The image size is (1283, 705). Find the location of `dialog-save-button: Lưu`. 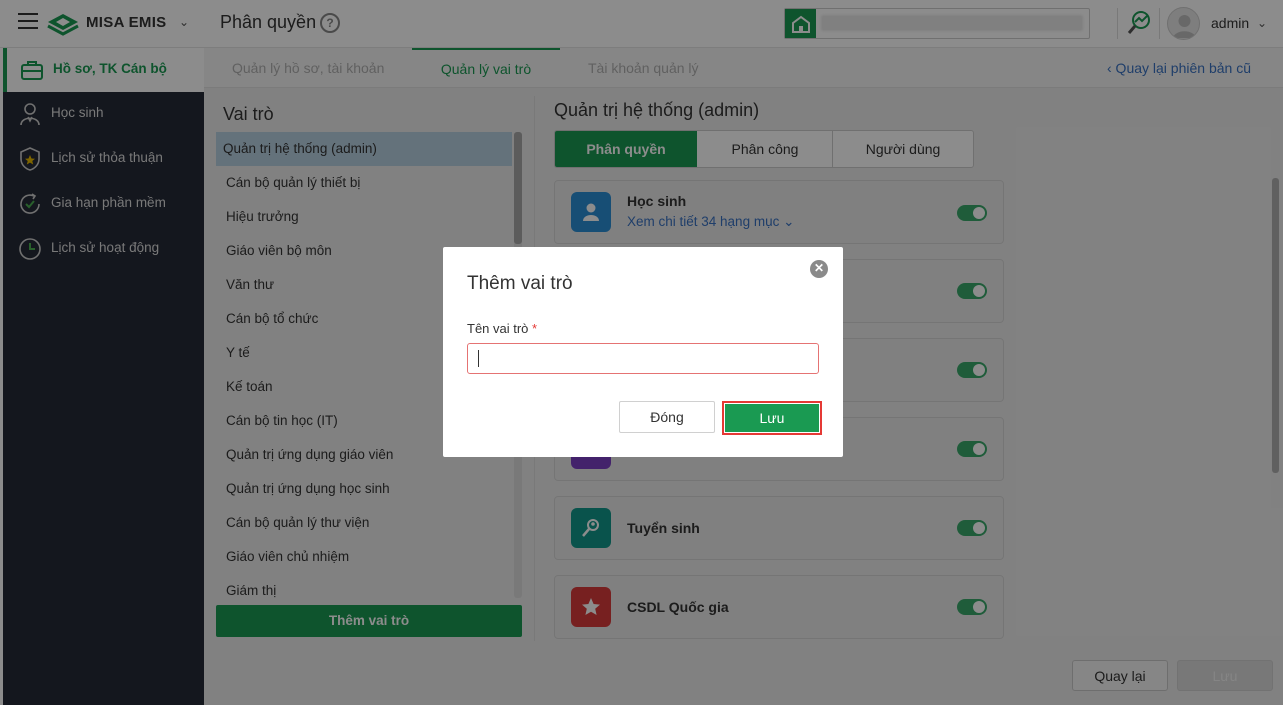

dialog-save-button: Lưu is located at coordinates (772, 418).